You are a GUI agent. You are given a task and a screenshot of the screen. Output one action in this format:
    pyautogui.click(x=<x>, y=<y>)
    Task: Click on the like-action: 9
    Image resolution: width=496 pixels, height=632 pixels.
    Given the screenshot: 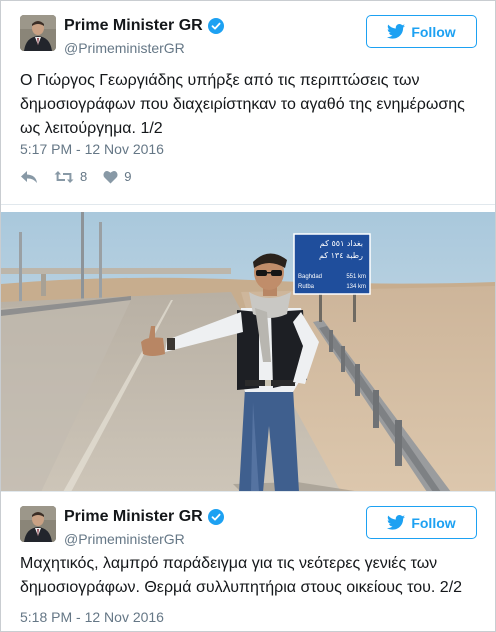 What is the action you would take?
    pyautogui.click(x=117, y=176)
    